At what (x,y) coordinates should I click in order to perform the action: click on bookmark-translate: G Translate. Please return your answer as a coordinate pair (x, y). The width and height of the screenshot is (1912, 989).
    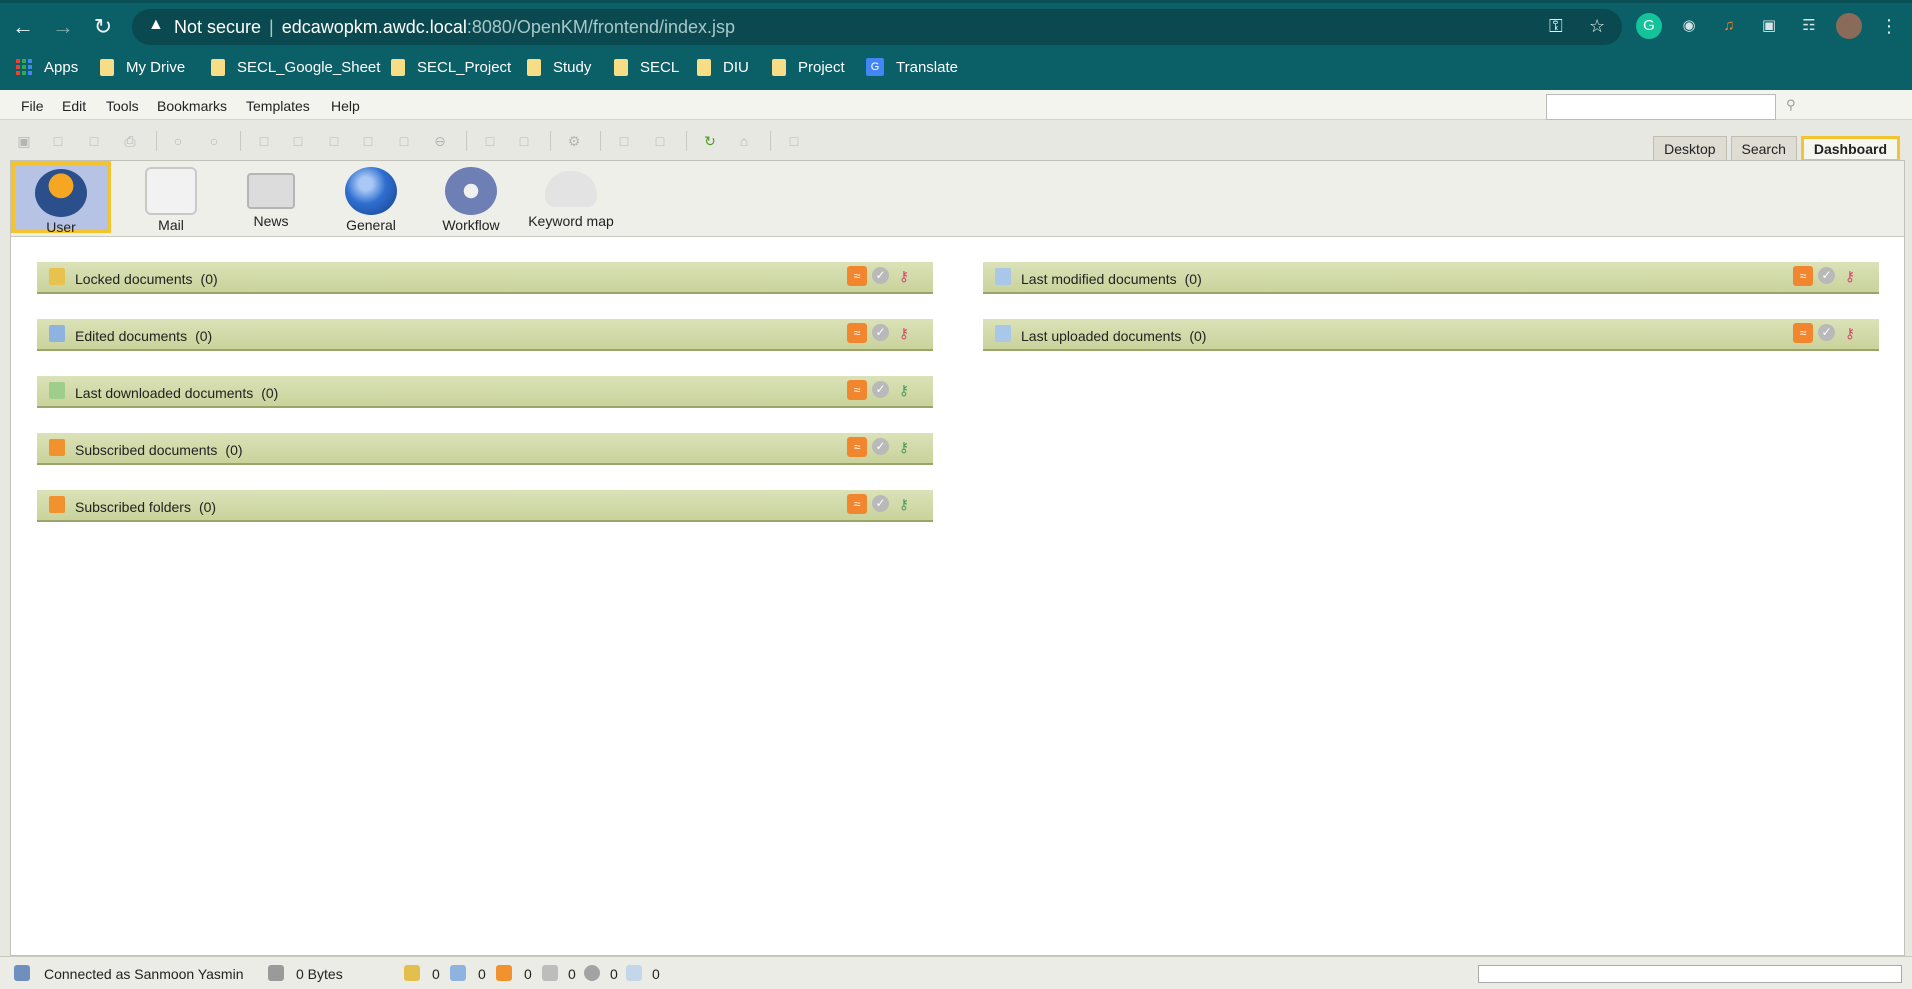
    Looking at the image, I should click on (912, 67).